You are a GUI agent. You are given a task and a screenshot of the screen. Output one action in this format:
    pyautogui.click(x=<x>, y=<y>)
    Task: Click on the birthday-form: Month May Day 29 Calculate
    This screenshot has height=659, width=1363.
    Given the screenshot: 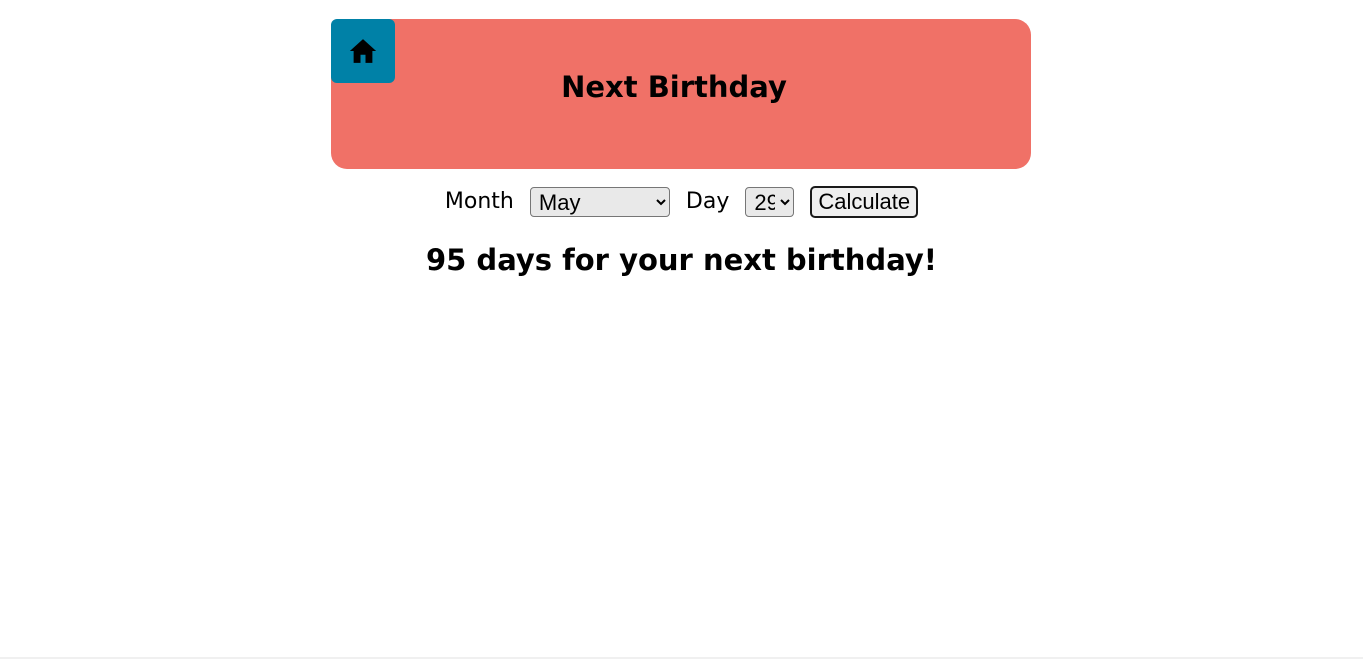 What is the action you would take?
    pyautogui.click(x=681, y=202)
    